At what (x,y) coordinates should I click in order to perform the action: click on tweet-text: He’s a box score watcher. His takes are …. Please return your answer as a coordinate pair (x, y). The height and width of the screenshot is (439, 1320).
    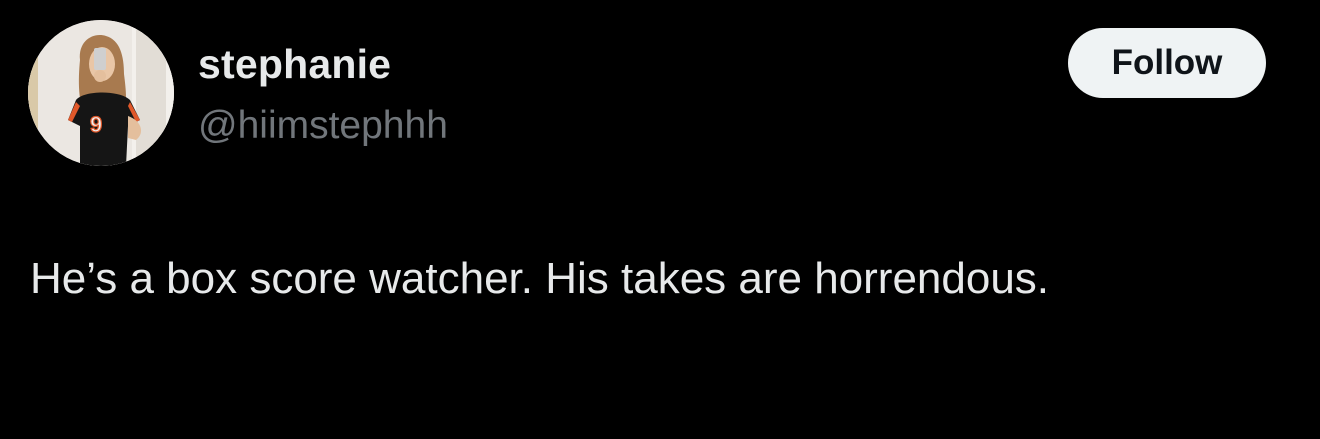
    Looking at the image, I should click on (540, 278).